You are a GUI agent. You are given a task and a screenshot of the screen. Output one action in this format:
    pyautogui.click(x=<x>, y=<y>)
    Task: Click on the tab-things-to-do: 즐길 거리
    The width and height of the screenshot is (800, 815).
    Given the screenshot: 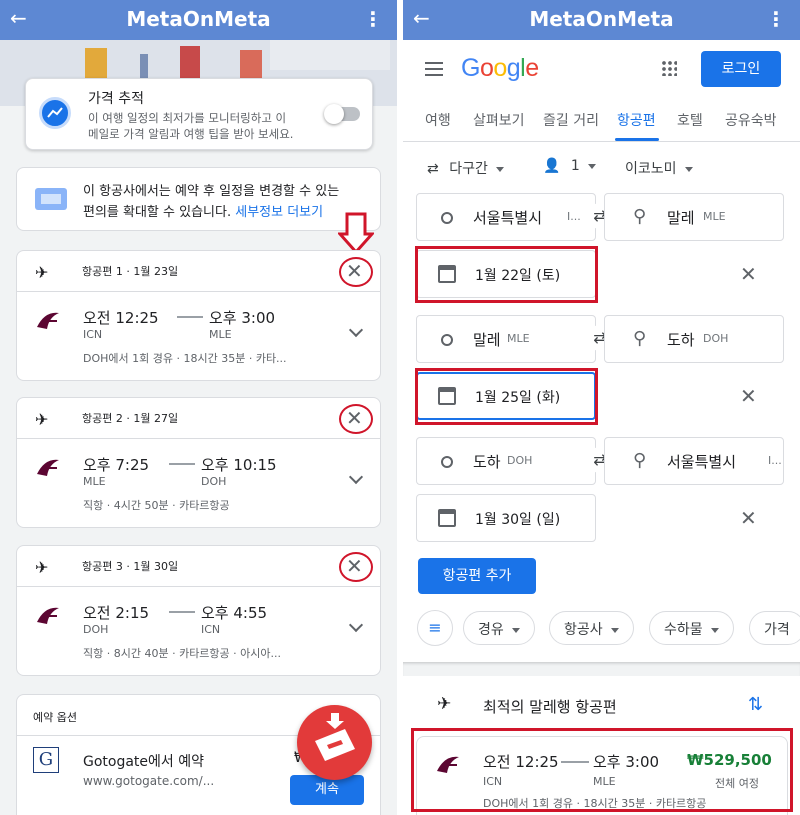 What is the action you would take?
    pyautogui.click(x=571, y=120)
    